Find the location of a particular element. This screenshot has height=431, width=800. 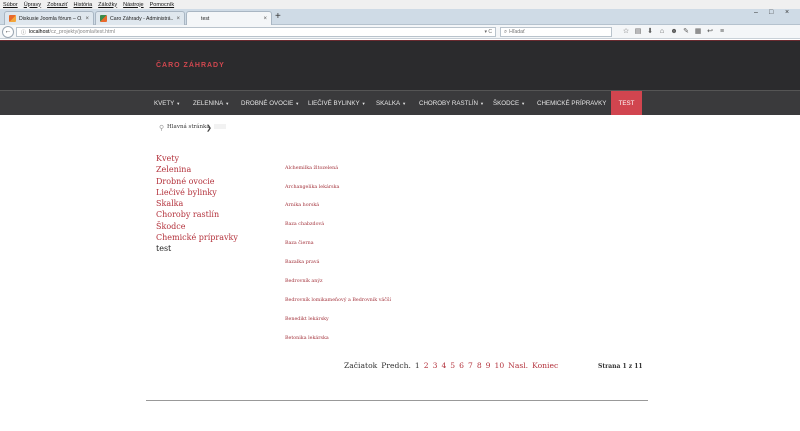

nav-item-liecive-bylinky: Liečivé bylinky ▼ is located at coordinates (337, 103).